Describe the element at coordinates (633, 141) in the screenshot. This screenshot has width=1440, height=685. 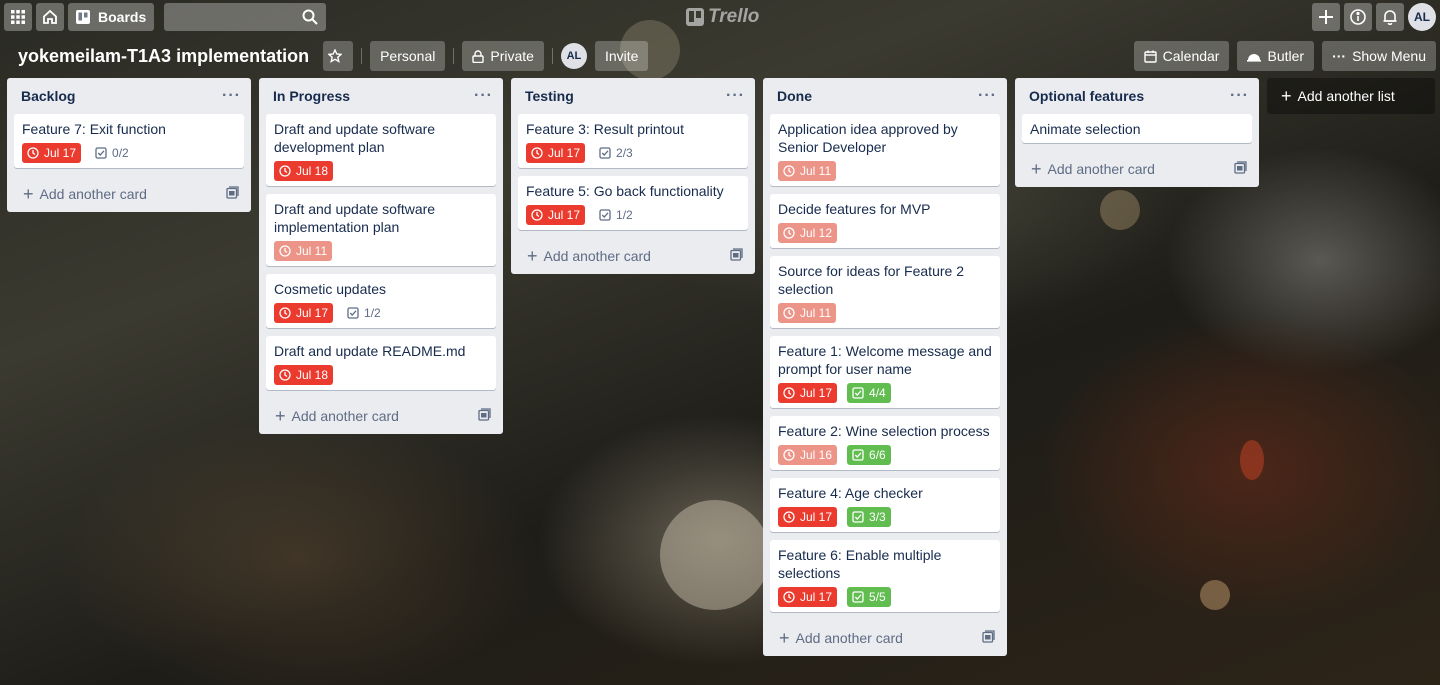
I see `card: Feature 3: Result printout Jul 17 2/3` at that location.